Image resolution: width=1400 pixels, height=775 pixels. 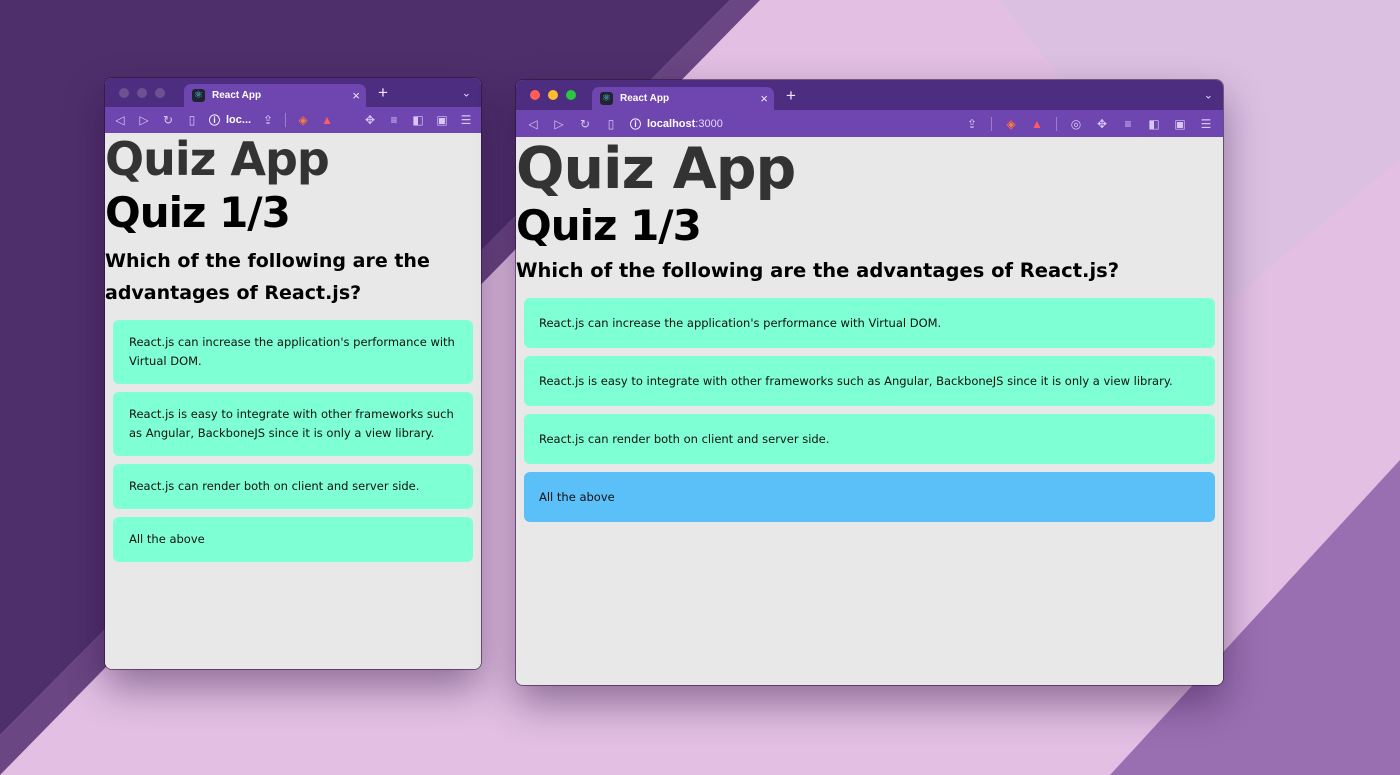 What do you see at coordinates (671, 123) in the screenshot?
I see `url-host: localhost` at bounding box center [671, 123].